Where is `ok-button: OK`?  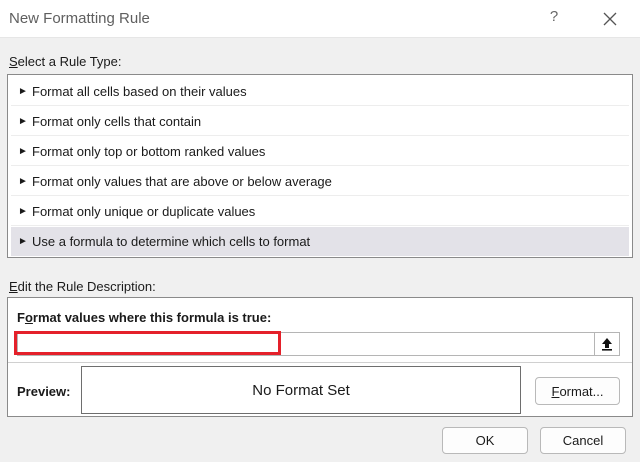 ok-button: OK is located at coordinates (485, 440).